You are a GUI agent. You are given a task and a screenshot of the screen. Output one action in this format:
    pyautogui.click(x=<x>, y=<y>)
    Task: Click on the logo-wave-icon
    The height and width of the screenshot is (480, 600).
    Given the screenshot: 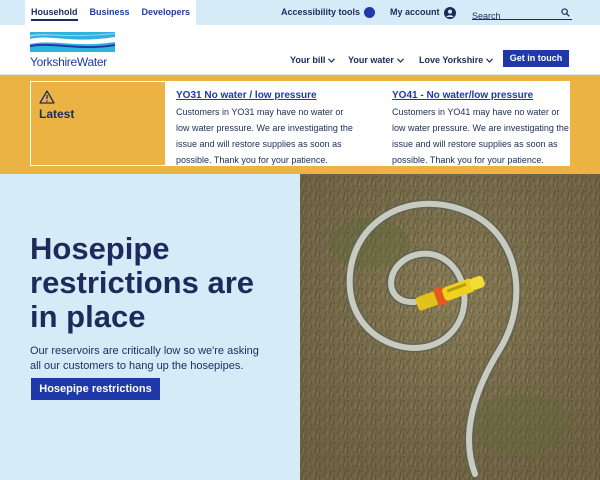 What is the action you would take?
    pyautogui.click(x=72, y=42)
    